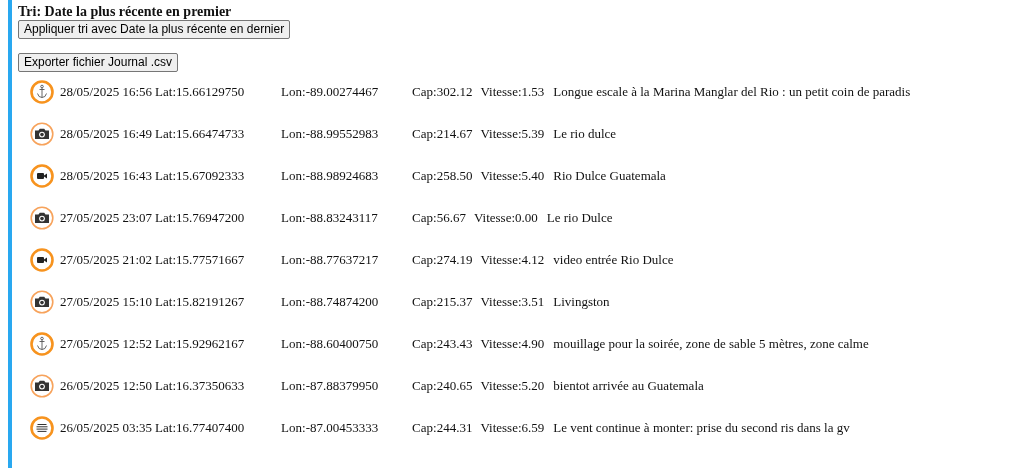 The width and height of the screenshot is (1024, 468). Describe the element at coordinates (628, 386) in the screenshot. I see `entry-comment: bientot arrivée au Guatemala` at that location.